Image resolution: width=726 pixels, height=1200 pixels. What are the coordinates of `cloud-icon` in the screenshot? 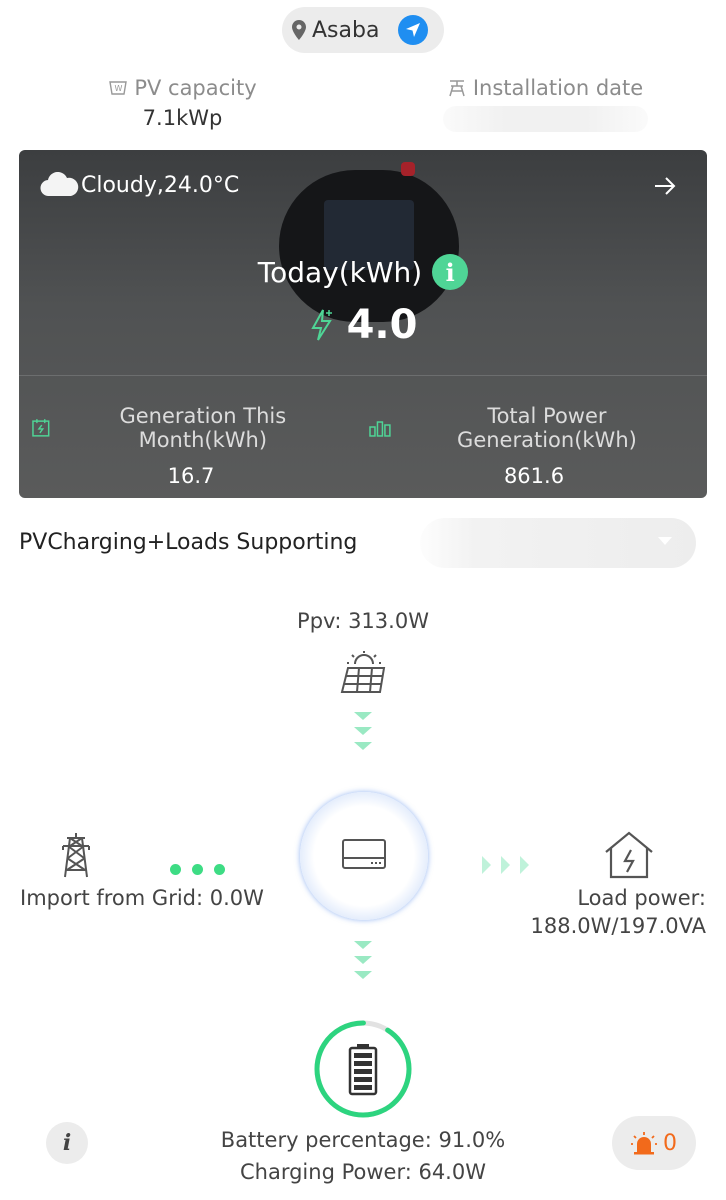 It's located at (59, 184).